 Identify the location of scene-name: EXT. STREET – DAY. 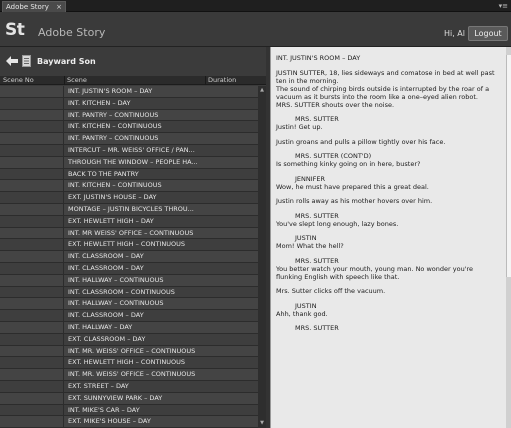
(98, 386).